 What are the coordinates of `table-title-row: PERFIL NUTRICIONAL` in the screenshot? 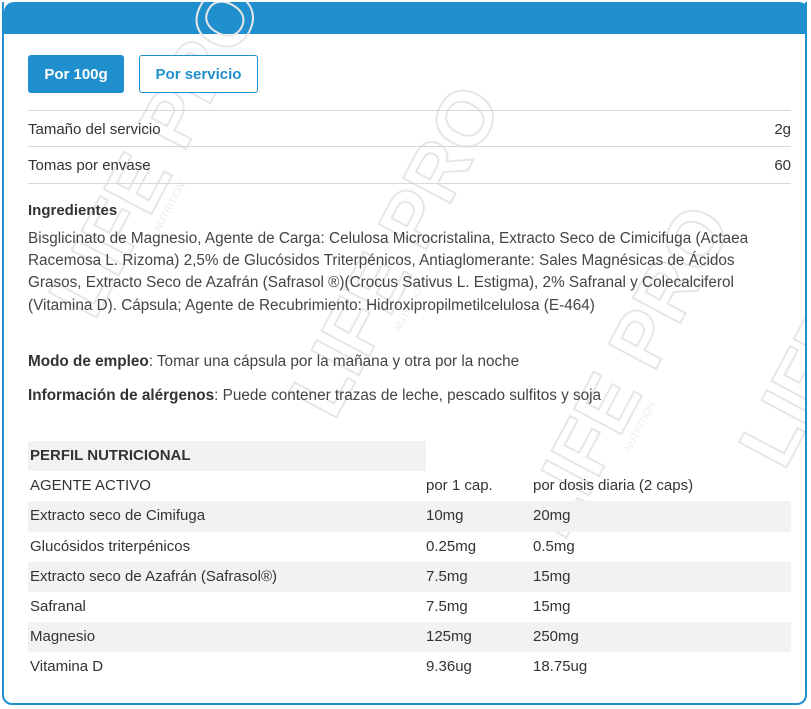 It's located at (409, 456).